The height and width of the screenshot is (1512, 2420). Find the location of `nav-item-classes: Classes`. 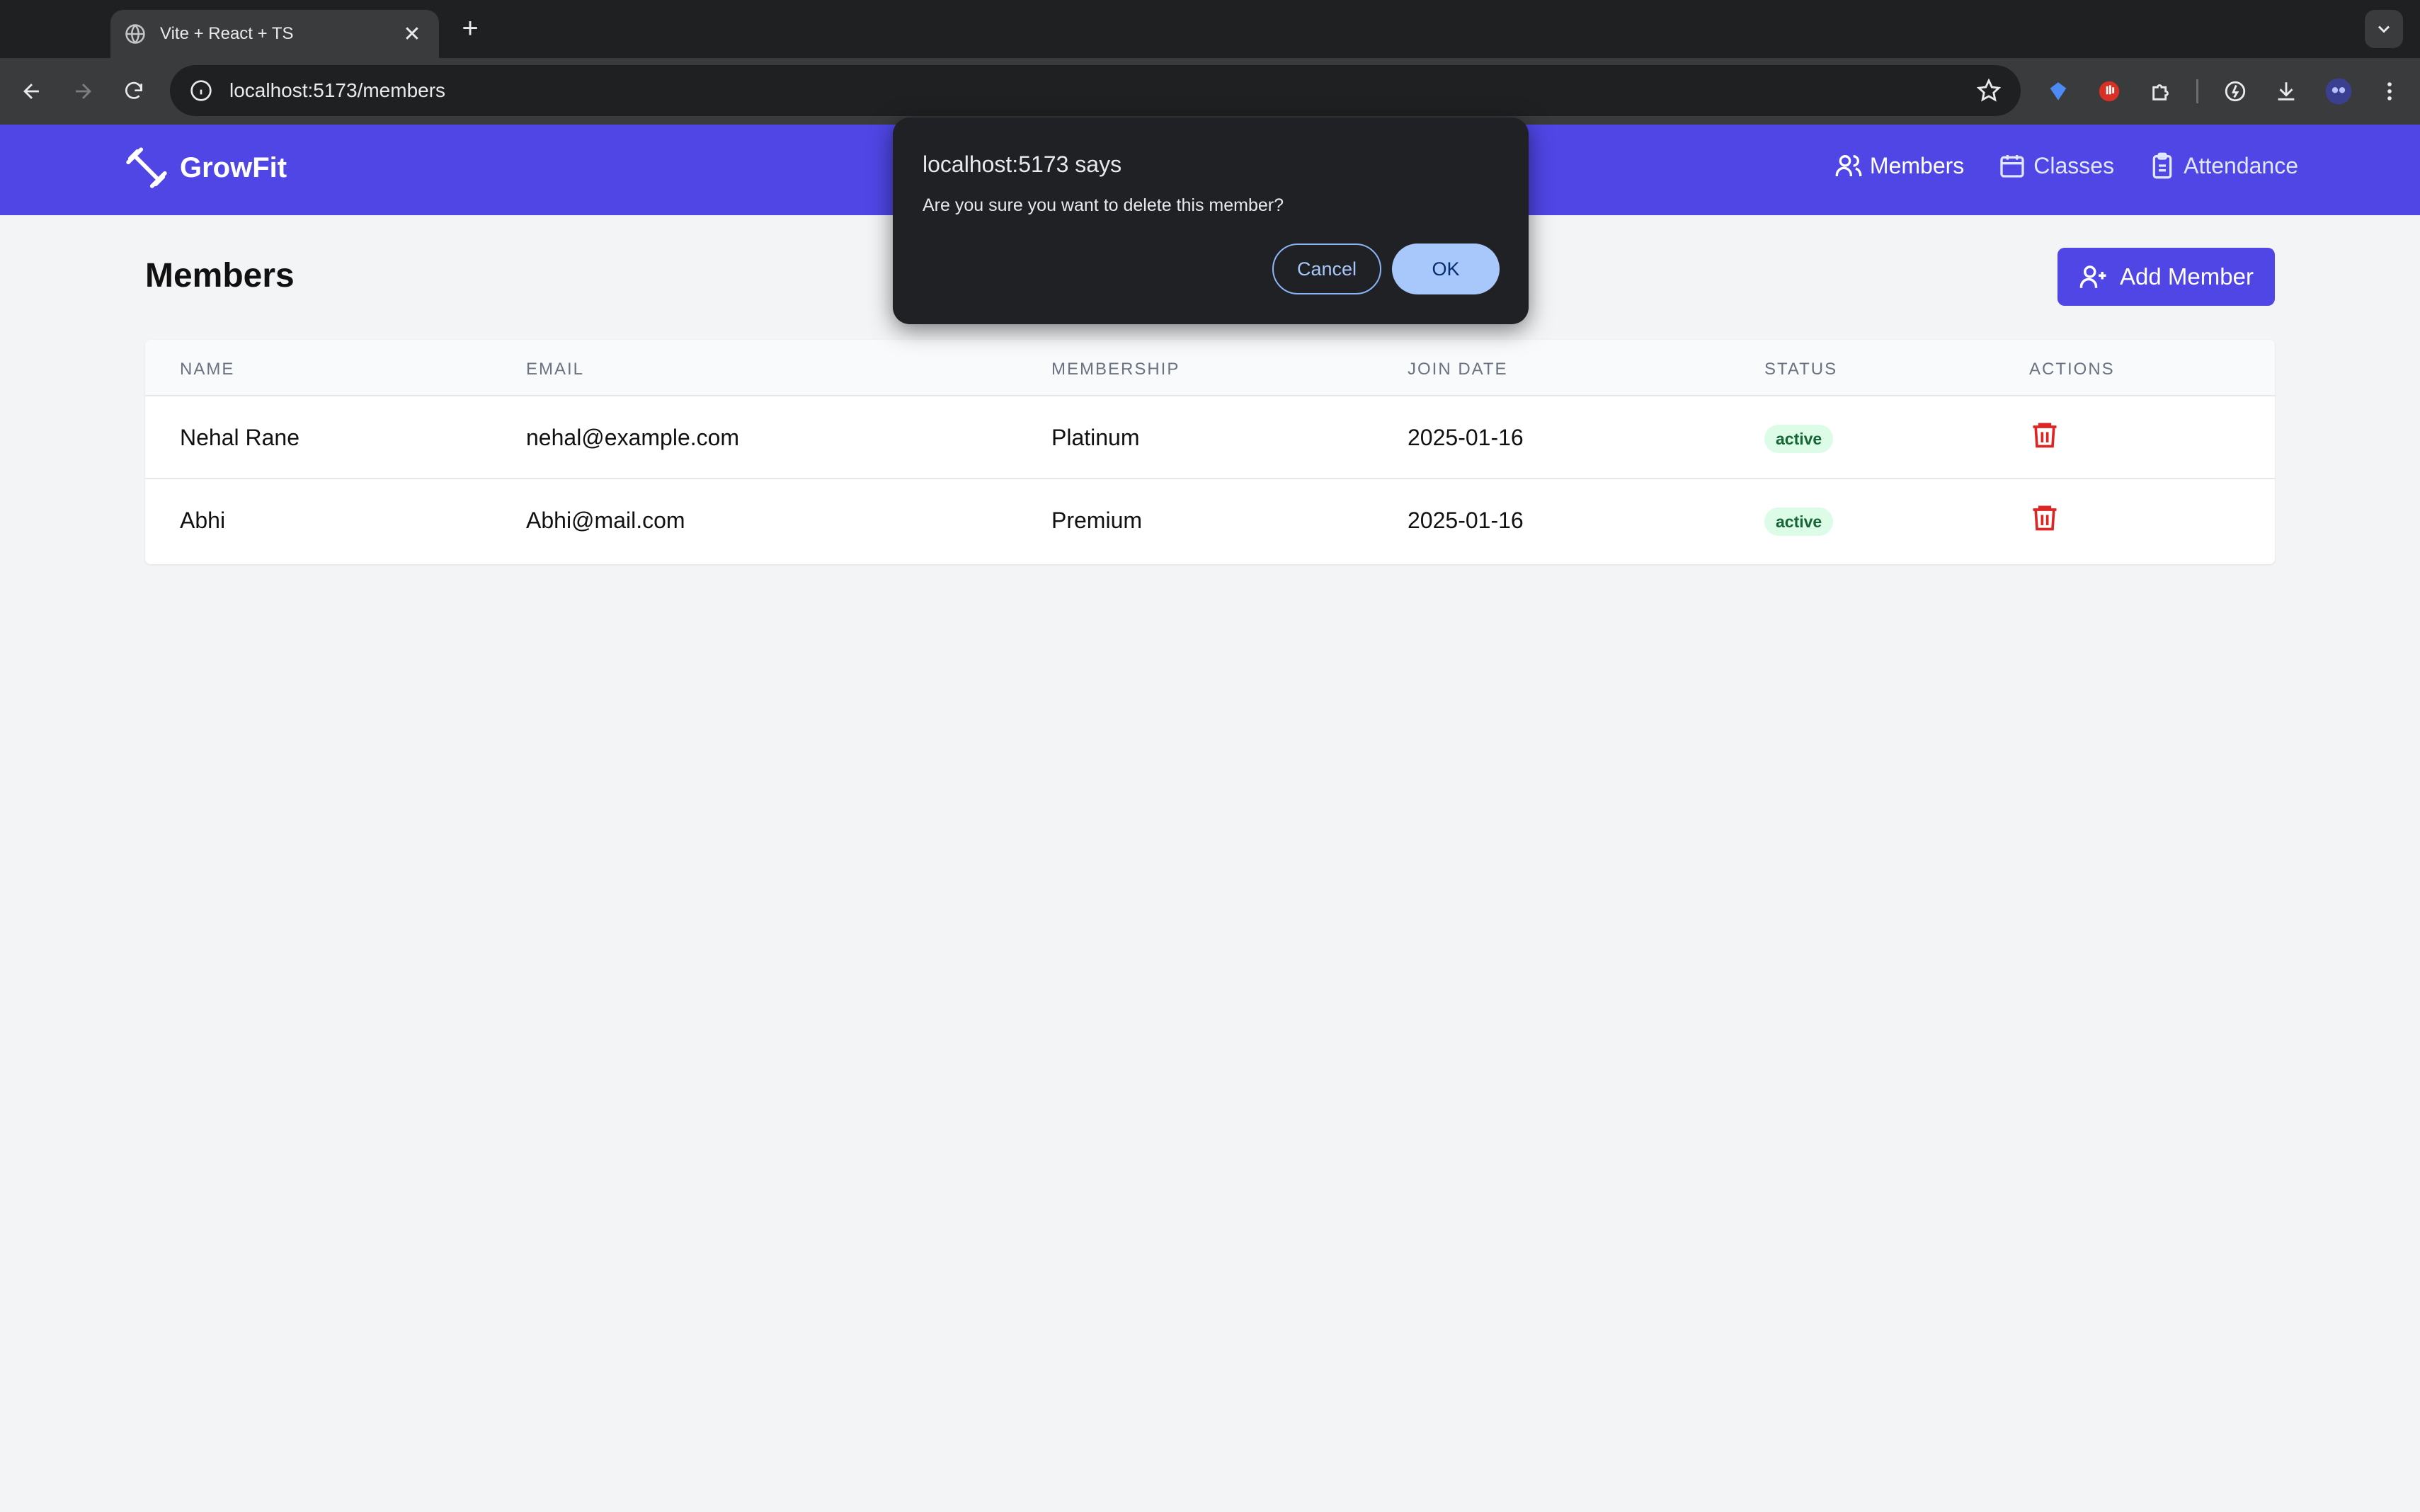

nav-item-classes: Classes is located at coordinates (2056, 165).